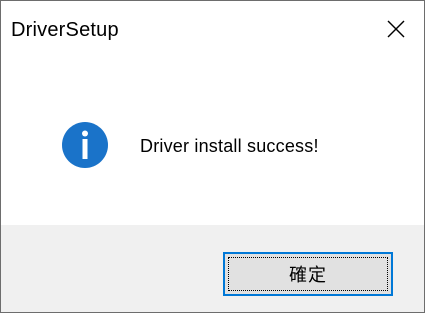 The height and width of the screenshot is (315, 427). I want to click on window-title: DriverSetup, so click(65, 30).